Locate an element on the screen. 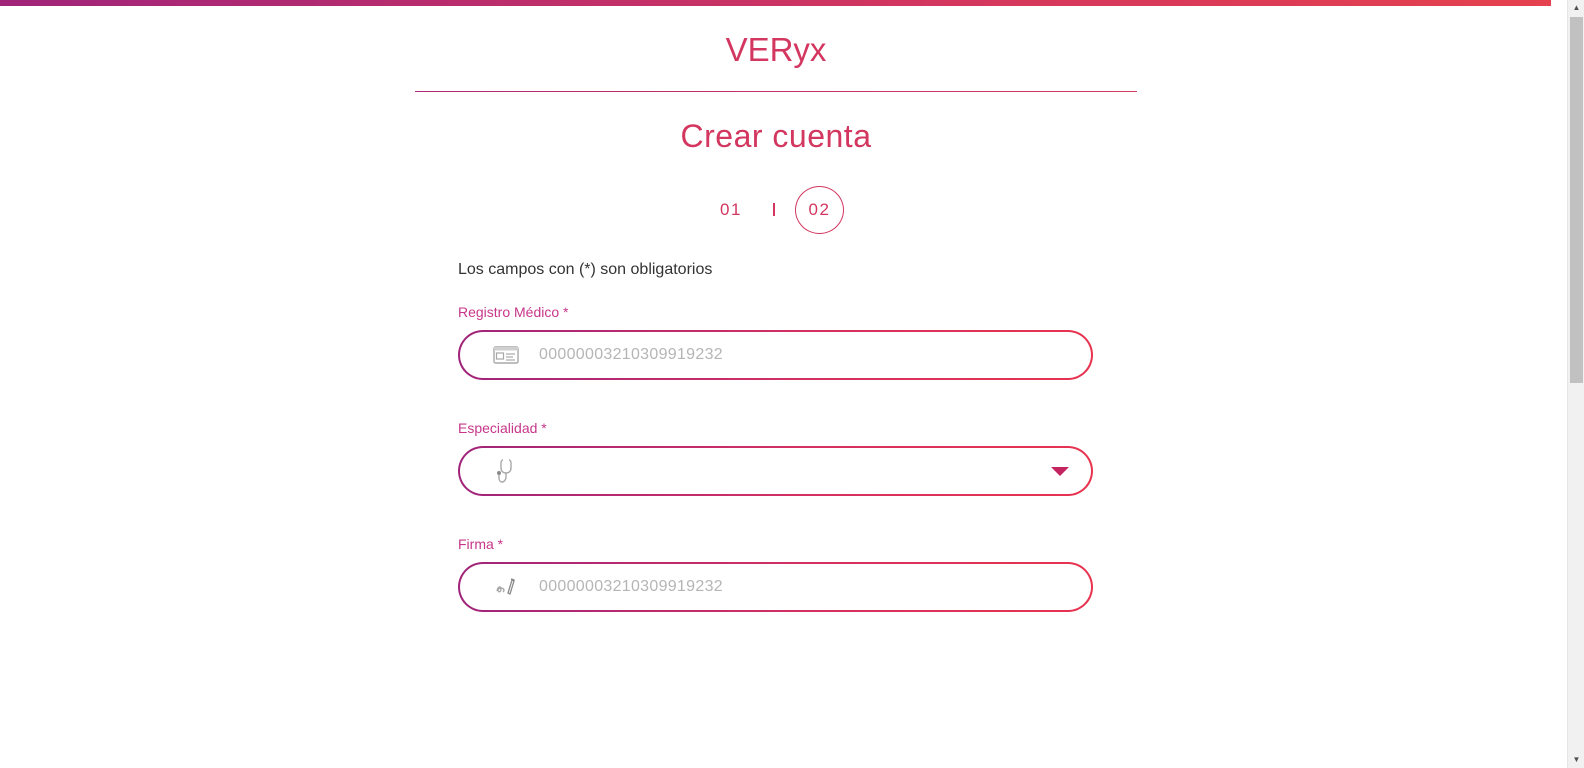 The height and width of the screenshot is (768, 1584). signature-field is located at coordinates (775, 587).